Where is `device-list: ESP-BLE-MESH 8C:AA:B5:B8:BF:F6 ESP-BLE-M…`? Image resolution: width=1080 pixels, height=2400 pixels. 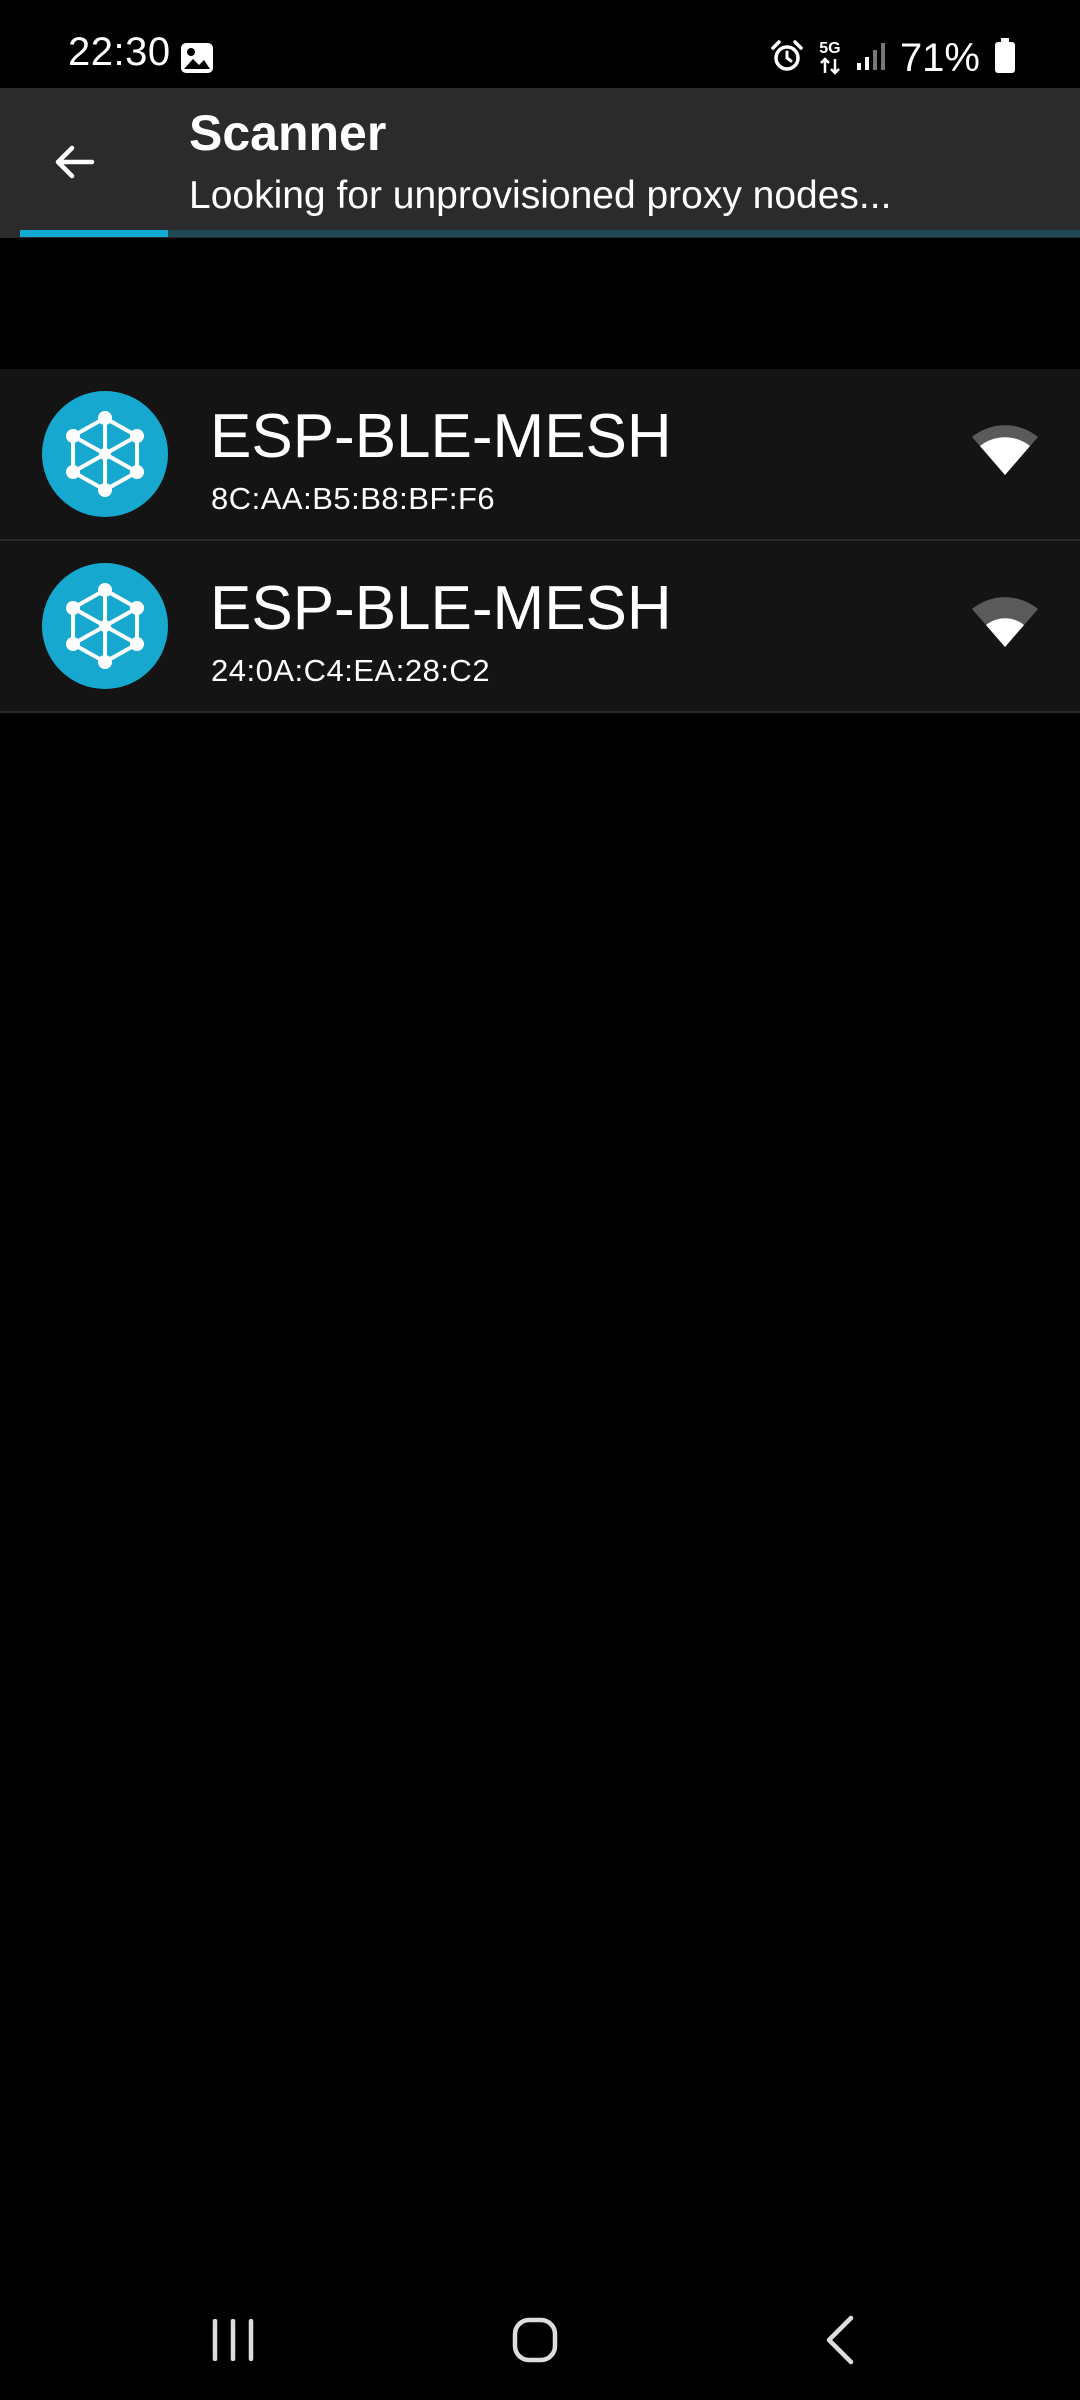 device-list: ESP-BLE-MESH 8C:AA:B5:B8:BF:F6 ESP-BLE-M… is located at coordinates (540, 541).